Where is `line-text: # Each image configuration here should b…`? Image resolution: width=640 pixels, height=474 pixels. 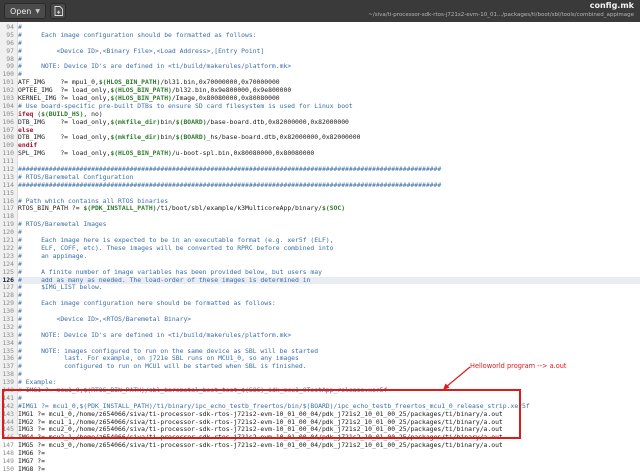
line-text: # Each image configuration here should b… is located at coordinates (147, 303).